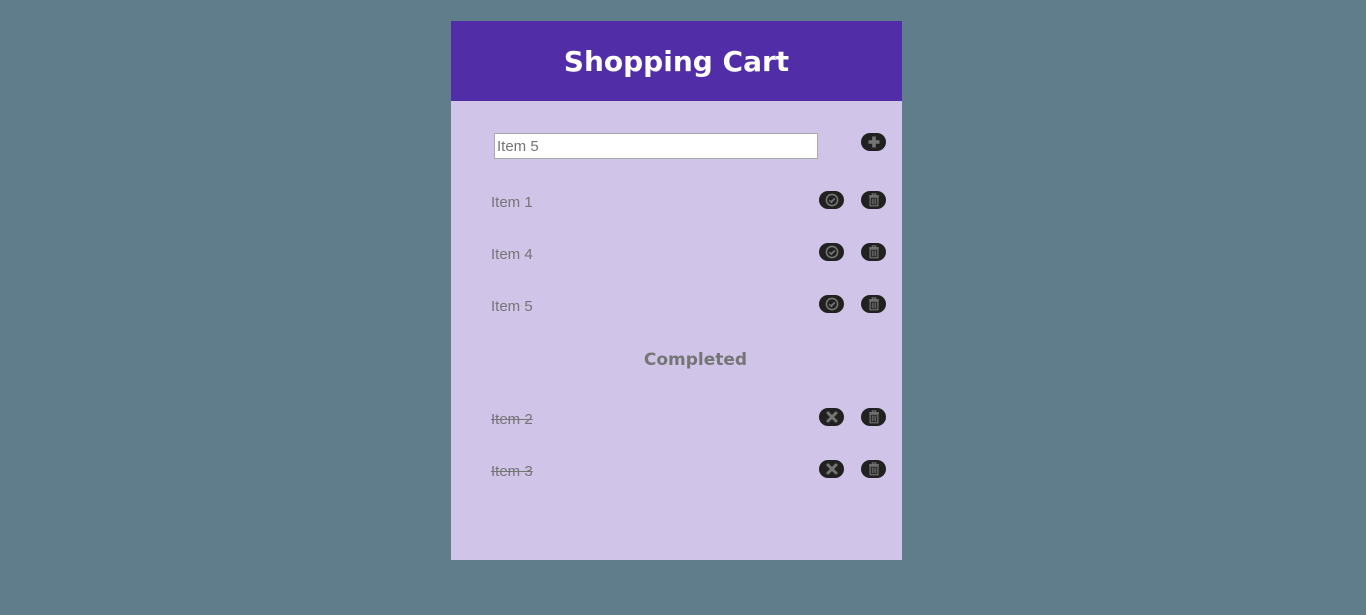 The width and height of the screenshot is (1366, 615). I want to click on list-item: Item 5, so click(676, 307).